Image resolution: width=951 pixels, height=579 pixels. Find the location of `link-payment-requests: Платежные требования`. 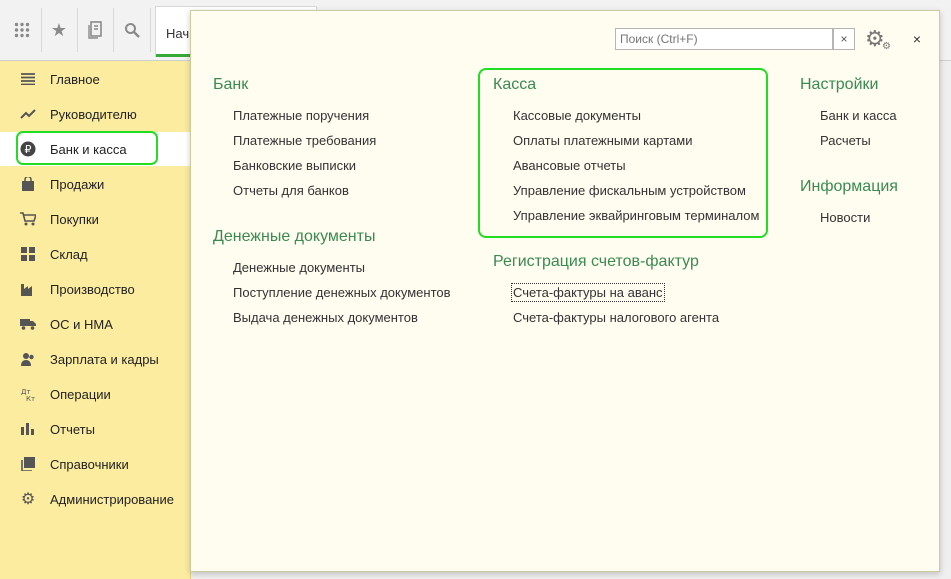

link-payment-requests: Платежные требования is located at coordinates (304, 140).